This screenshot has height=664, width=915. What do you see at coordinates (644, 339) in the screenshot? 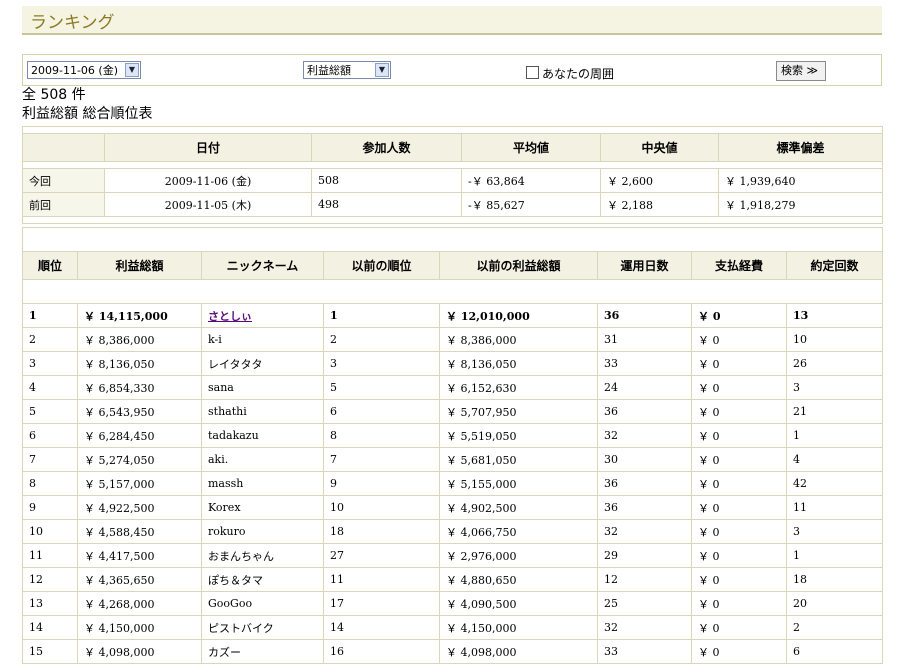
I see `days-cell: 31` at bounding box center [644, 339].